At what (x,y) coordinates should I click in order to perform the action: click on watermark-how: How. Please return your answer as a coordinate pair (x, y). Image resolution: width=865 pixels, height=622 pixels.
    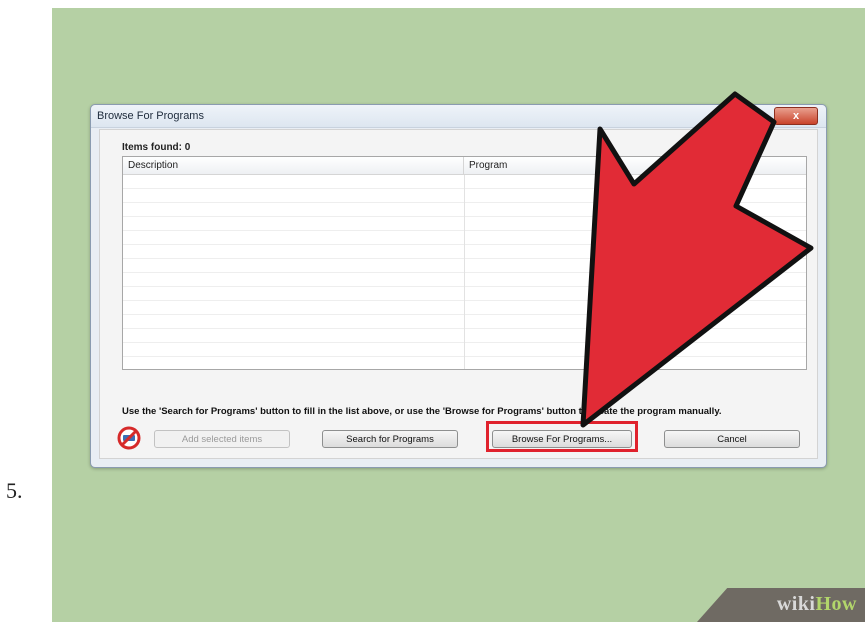
    Looking at the image, I should click on (836, 604).